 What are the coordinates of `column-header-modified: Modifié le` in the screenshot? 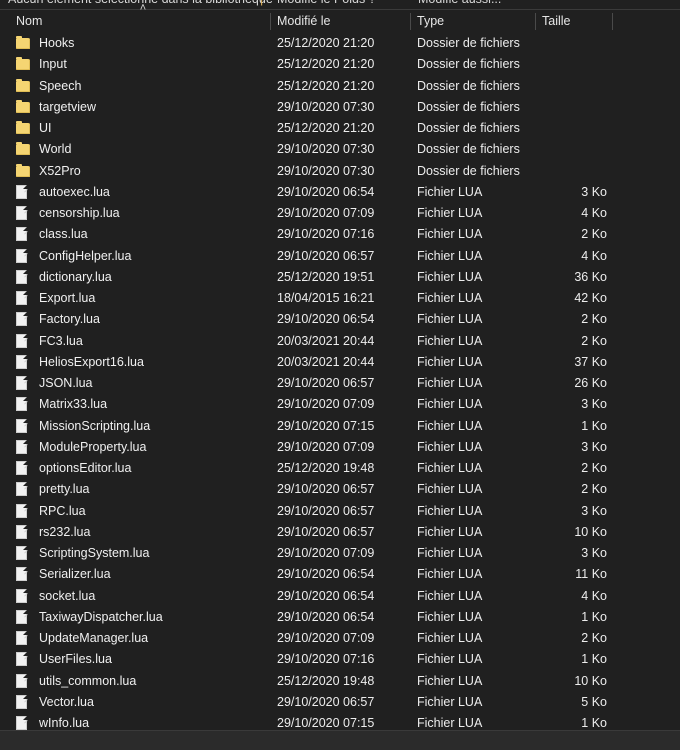 It's located at (341, 21).